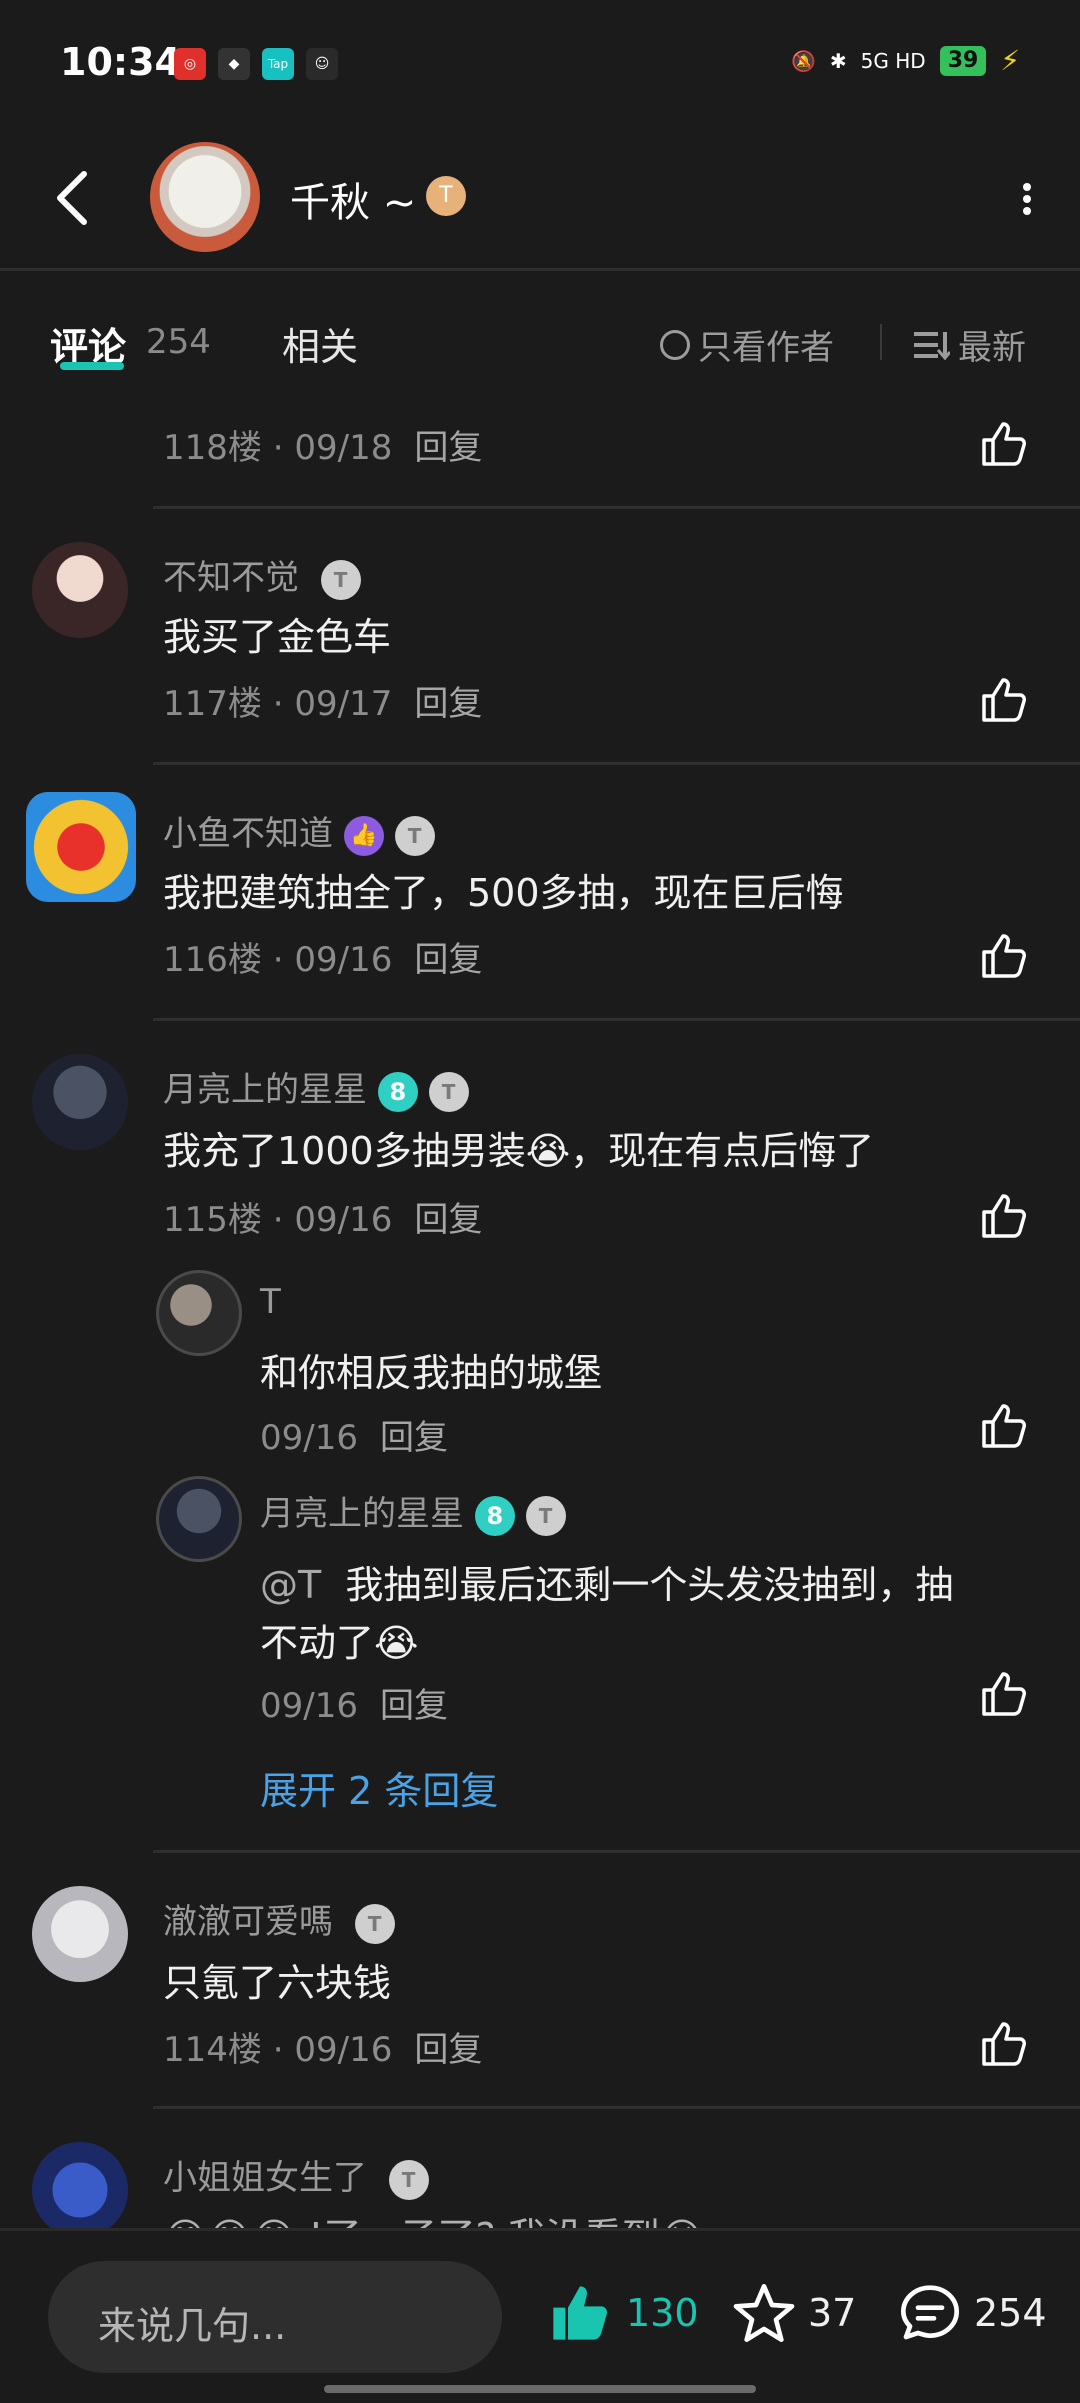 Image resolution: width=1080 pixels, height=2403 pixels. I want to click on status-bar: 10:34 ◎ ◆ Tap ☺ 🔕 ✱ 5G HD 39 ⚡, so click(540, 65).